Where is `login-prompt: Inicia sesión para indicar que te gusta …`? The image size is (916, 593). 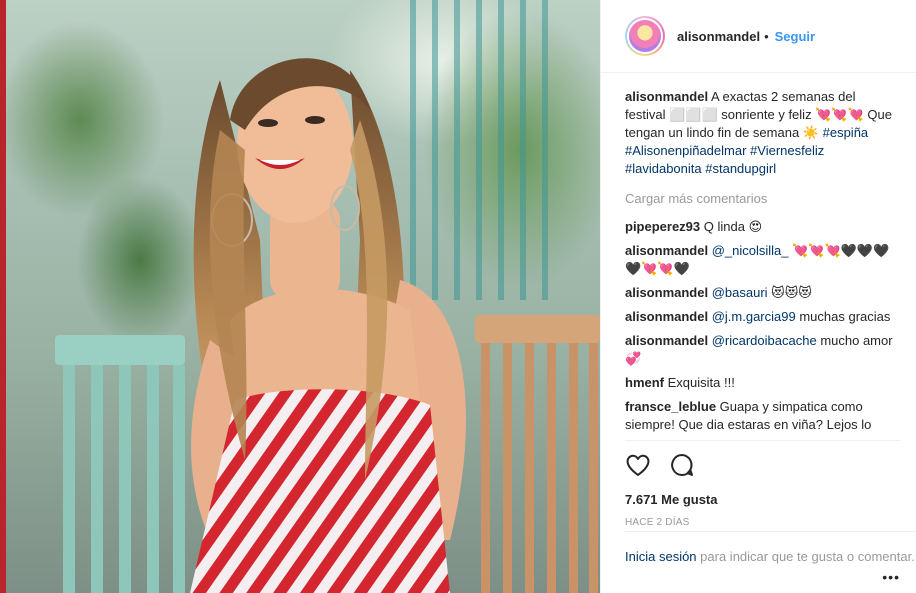
login-prompt: Inicia sesión para indicar que te gusta … is located at coordinates (770, 548).